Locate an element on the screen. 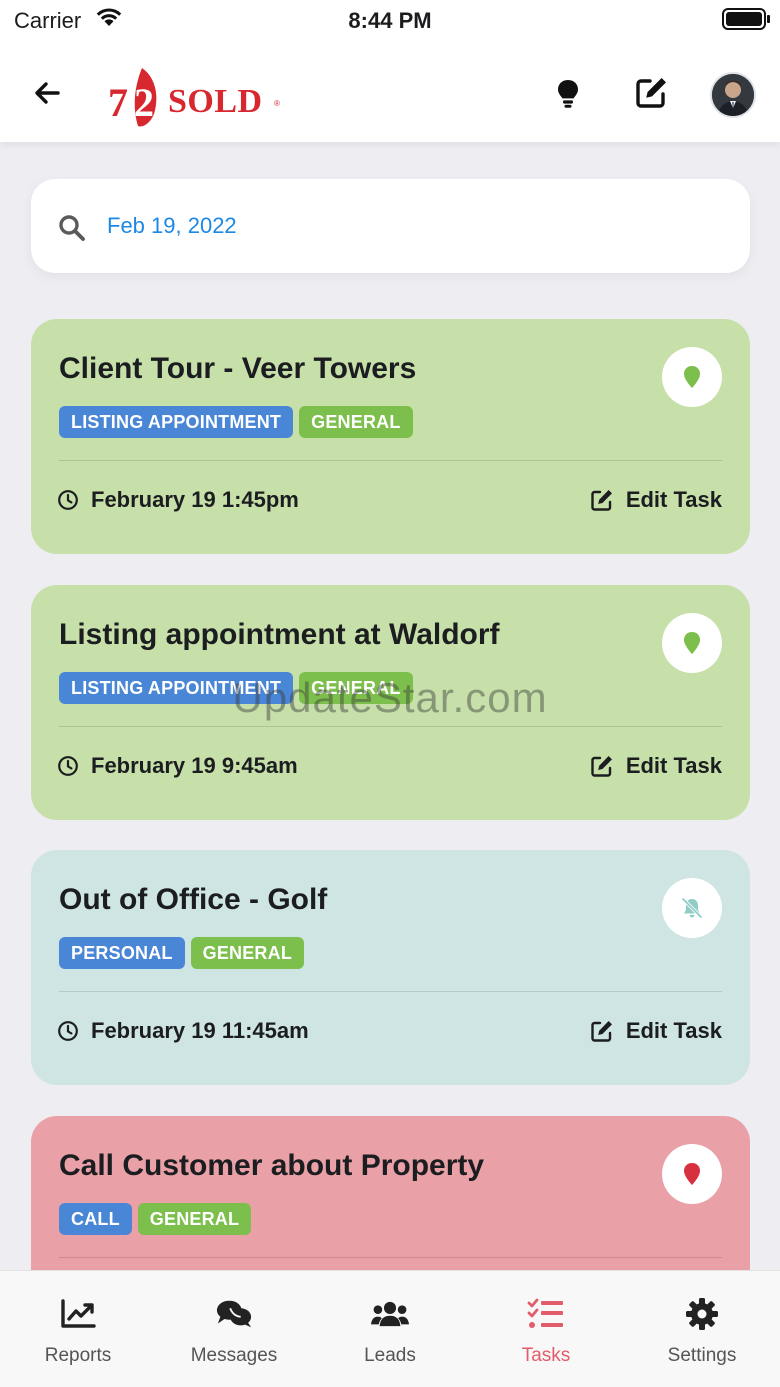 This screenshot has width=780, height=1387. status-time: 8:44 PM is located at coordinates (390, 20).